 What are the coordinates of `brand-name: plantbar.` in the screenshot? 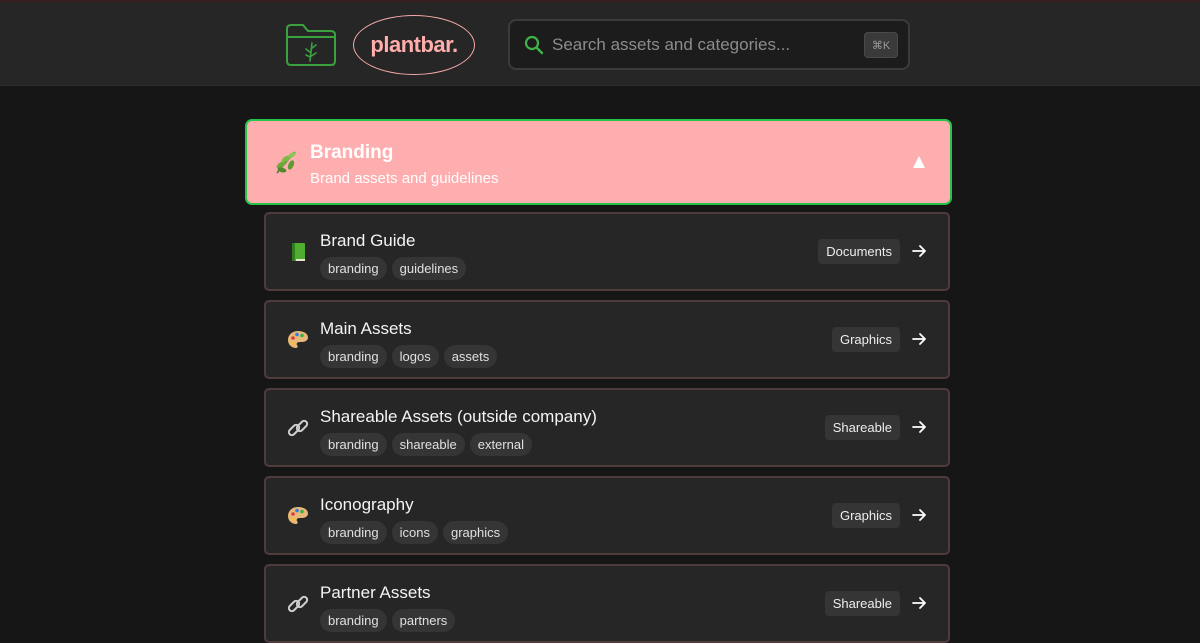 It's located at (414, 44).